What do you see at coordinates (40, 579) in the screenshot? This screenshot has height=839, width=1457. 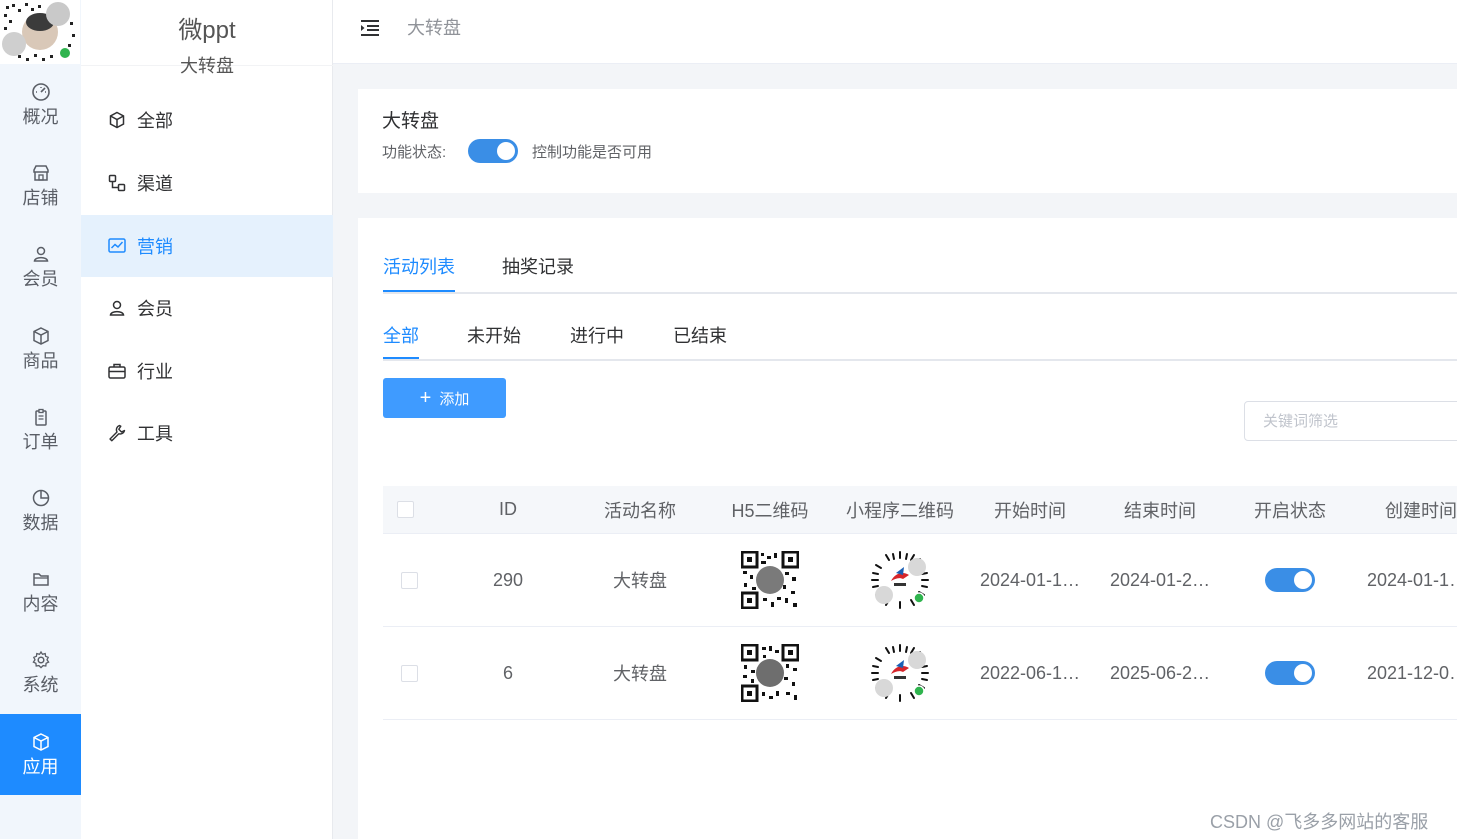 I see `folder-icon` at bounding box center [40, 579].